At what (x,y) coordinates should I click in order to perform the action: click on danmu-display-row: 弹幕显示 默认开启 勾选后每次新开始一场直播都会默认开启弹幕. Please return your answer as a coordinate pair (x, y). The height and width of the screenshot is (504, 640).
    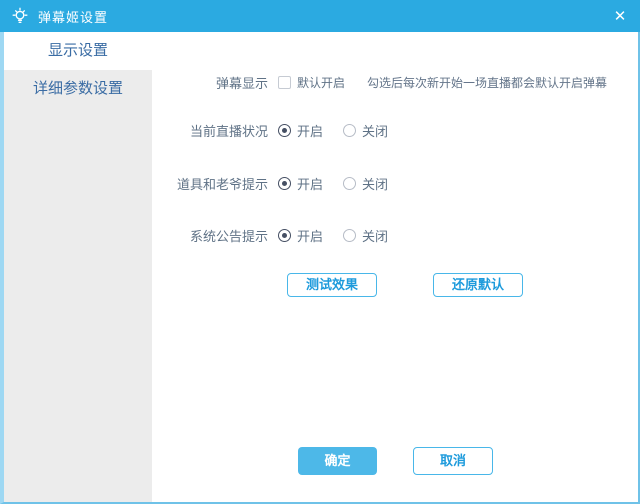
    Looking at the image, I should click on (379, 82).